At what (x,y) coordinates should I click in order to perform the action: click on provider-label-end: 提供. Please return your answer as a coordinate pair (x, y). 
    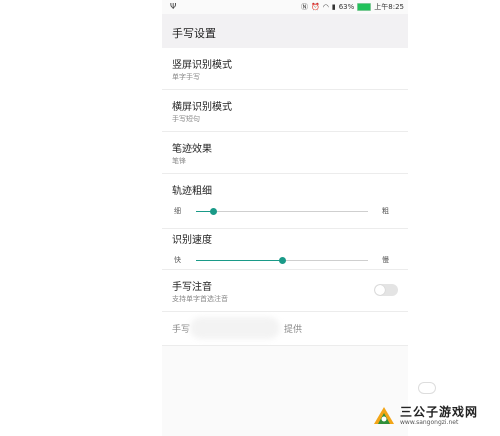
    Looking at the image, I should click on (293, 330).